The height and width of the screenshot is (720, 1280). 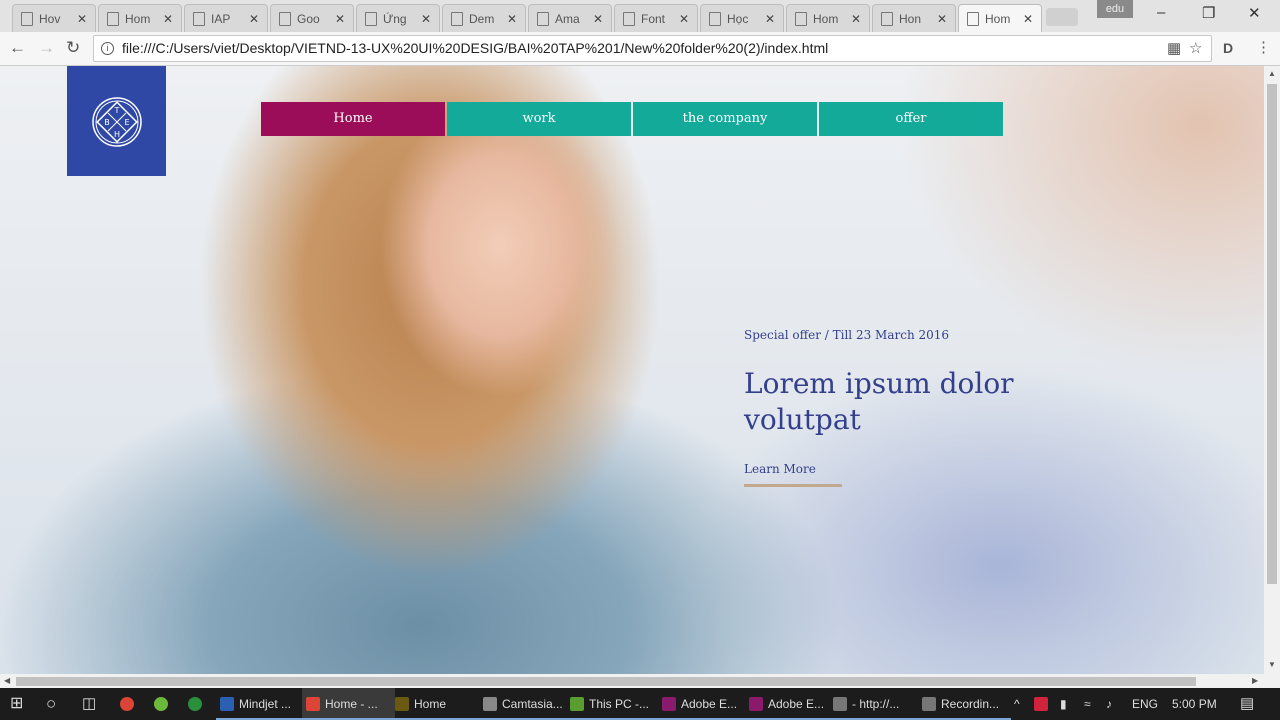 I want to click on vertical-scrollbar: ▲ ▼, so click(x=1272, y=370).